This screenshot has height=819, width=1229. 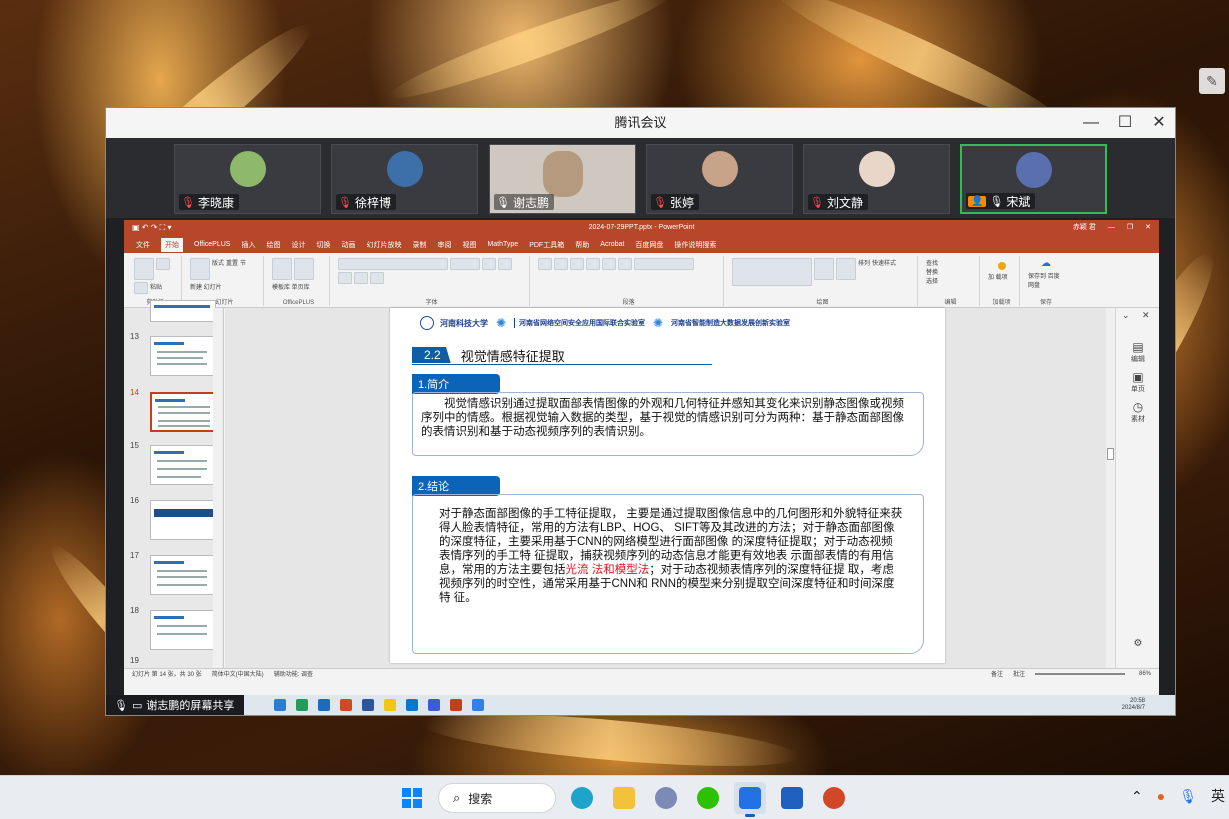 What do you see at coordinates (175, 705) in the screenshot?
I see `screen-share-label: 🎙 ▭ 谢志鹏的屏幕共享` at bounding box center [175, 705].